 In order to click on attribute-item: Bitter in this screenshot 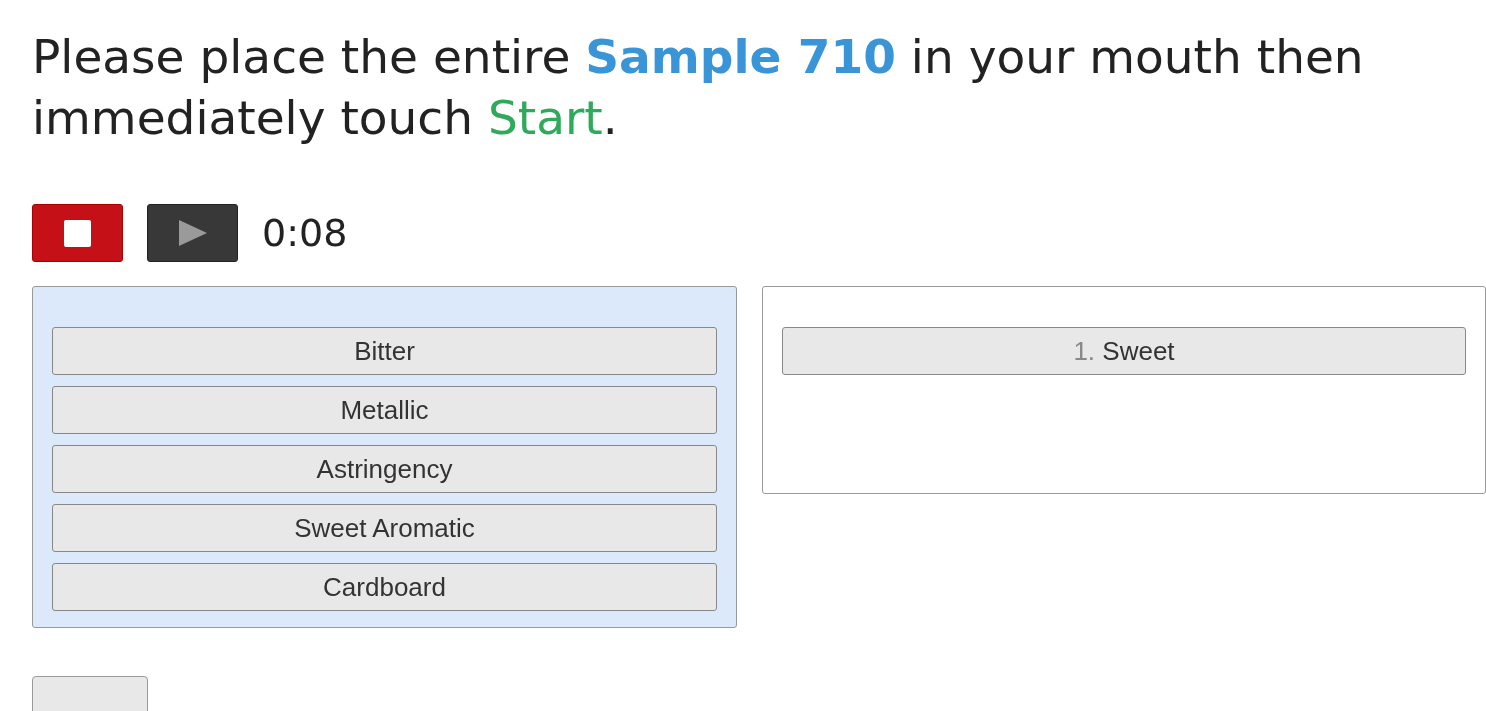, I will do `click(384, 351)`.